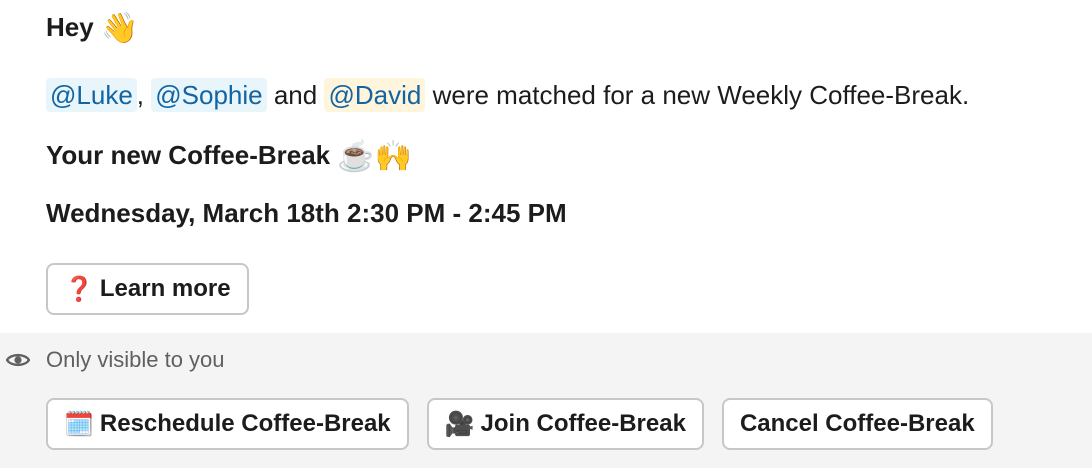 The width and height of the screenshot is (1092, 468). I want to click on cancel-label: Cancel Coffee-Break, so click(857, 423).